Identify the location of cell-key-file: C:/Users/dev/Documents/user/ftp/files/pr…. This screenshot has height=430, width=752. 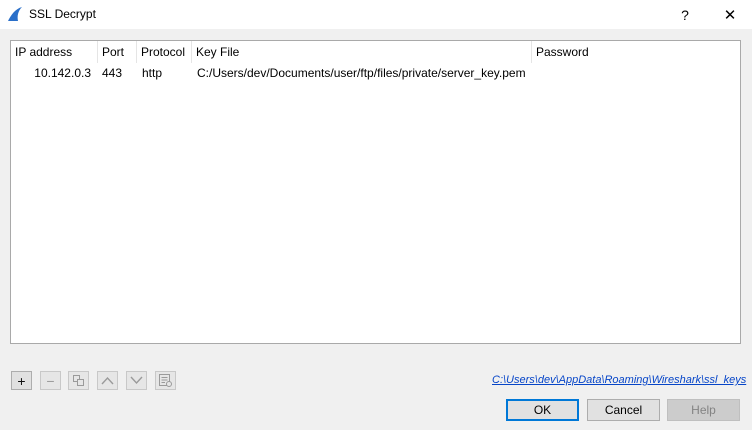
(362, 73).